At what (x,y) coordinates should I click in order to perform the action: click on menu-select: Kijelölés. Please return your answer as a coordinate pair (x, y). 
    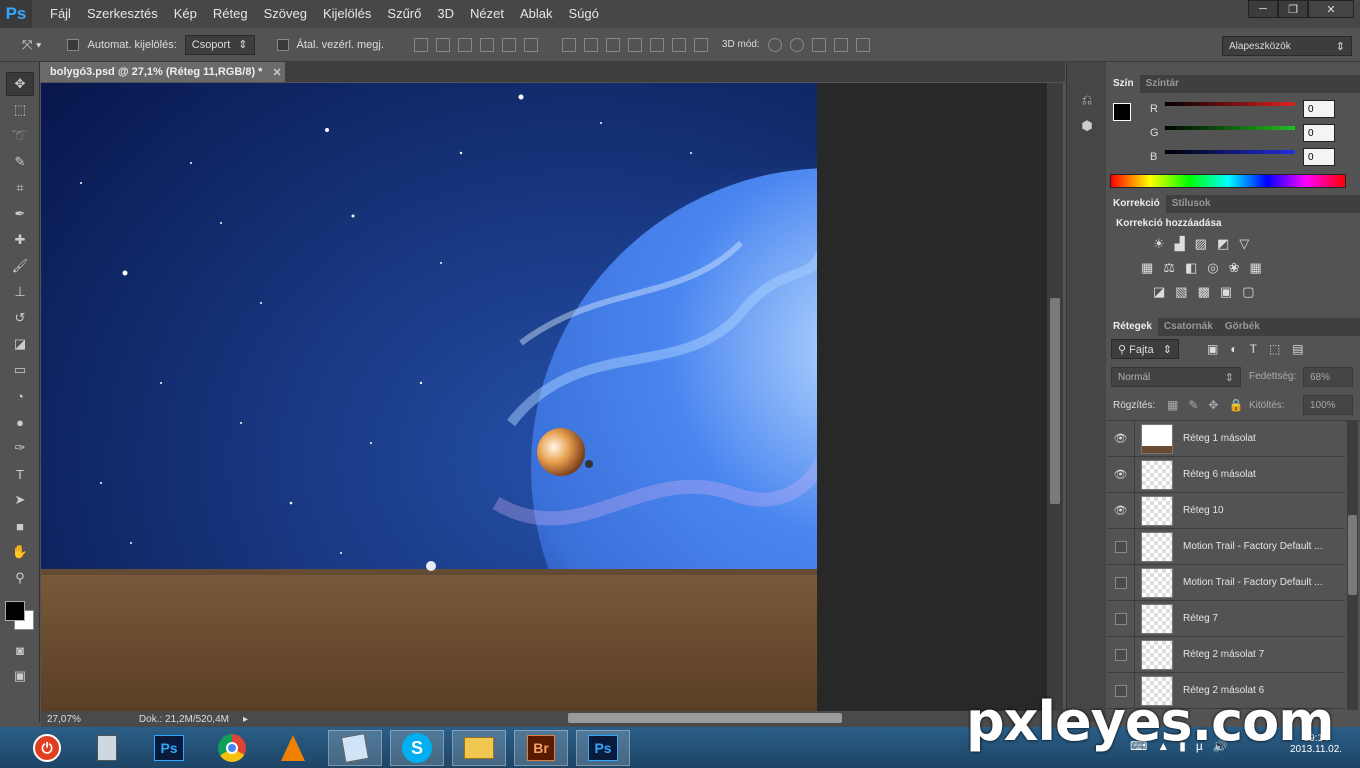
    Looking at the image, I should click on (347, 14).